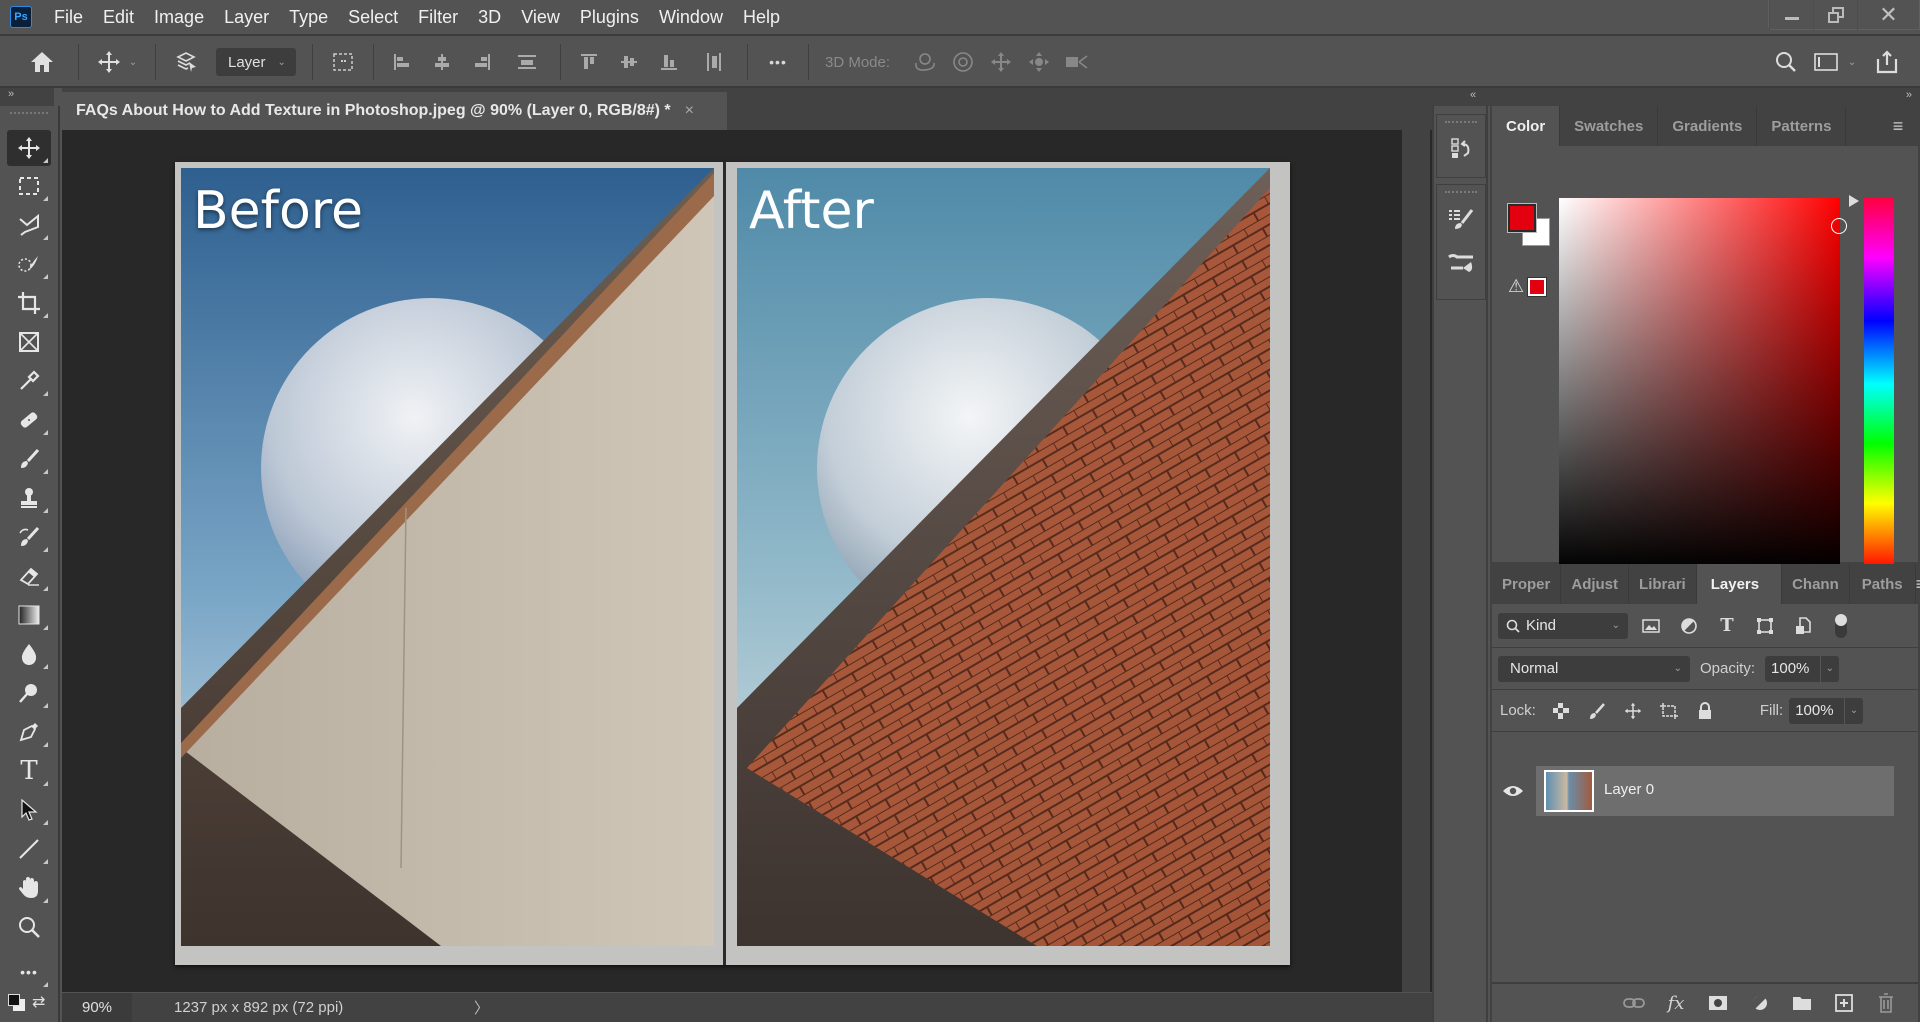 Image resolution: width=1920 pixels, height=1022 pixels. What do you see at coordinates (29, 186) in the screenshot?
I see `rectangular-marquee-tool` at bounding box center [29, 186].